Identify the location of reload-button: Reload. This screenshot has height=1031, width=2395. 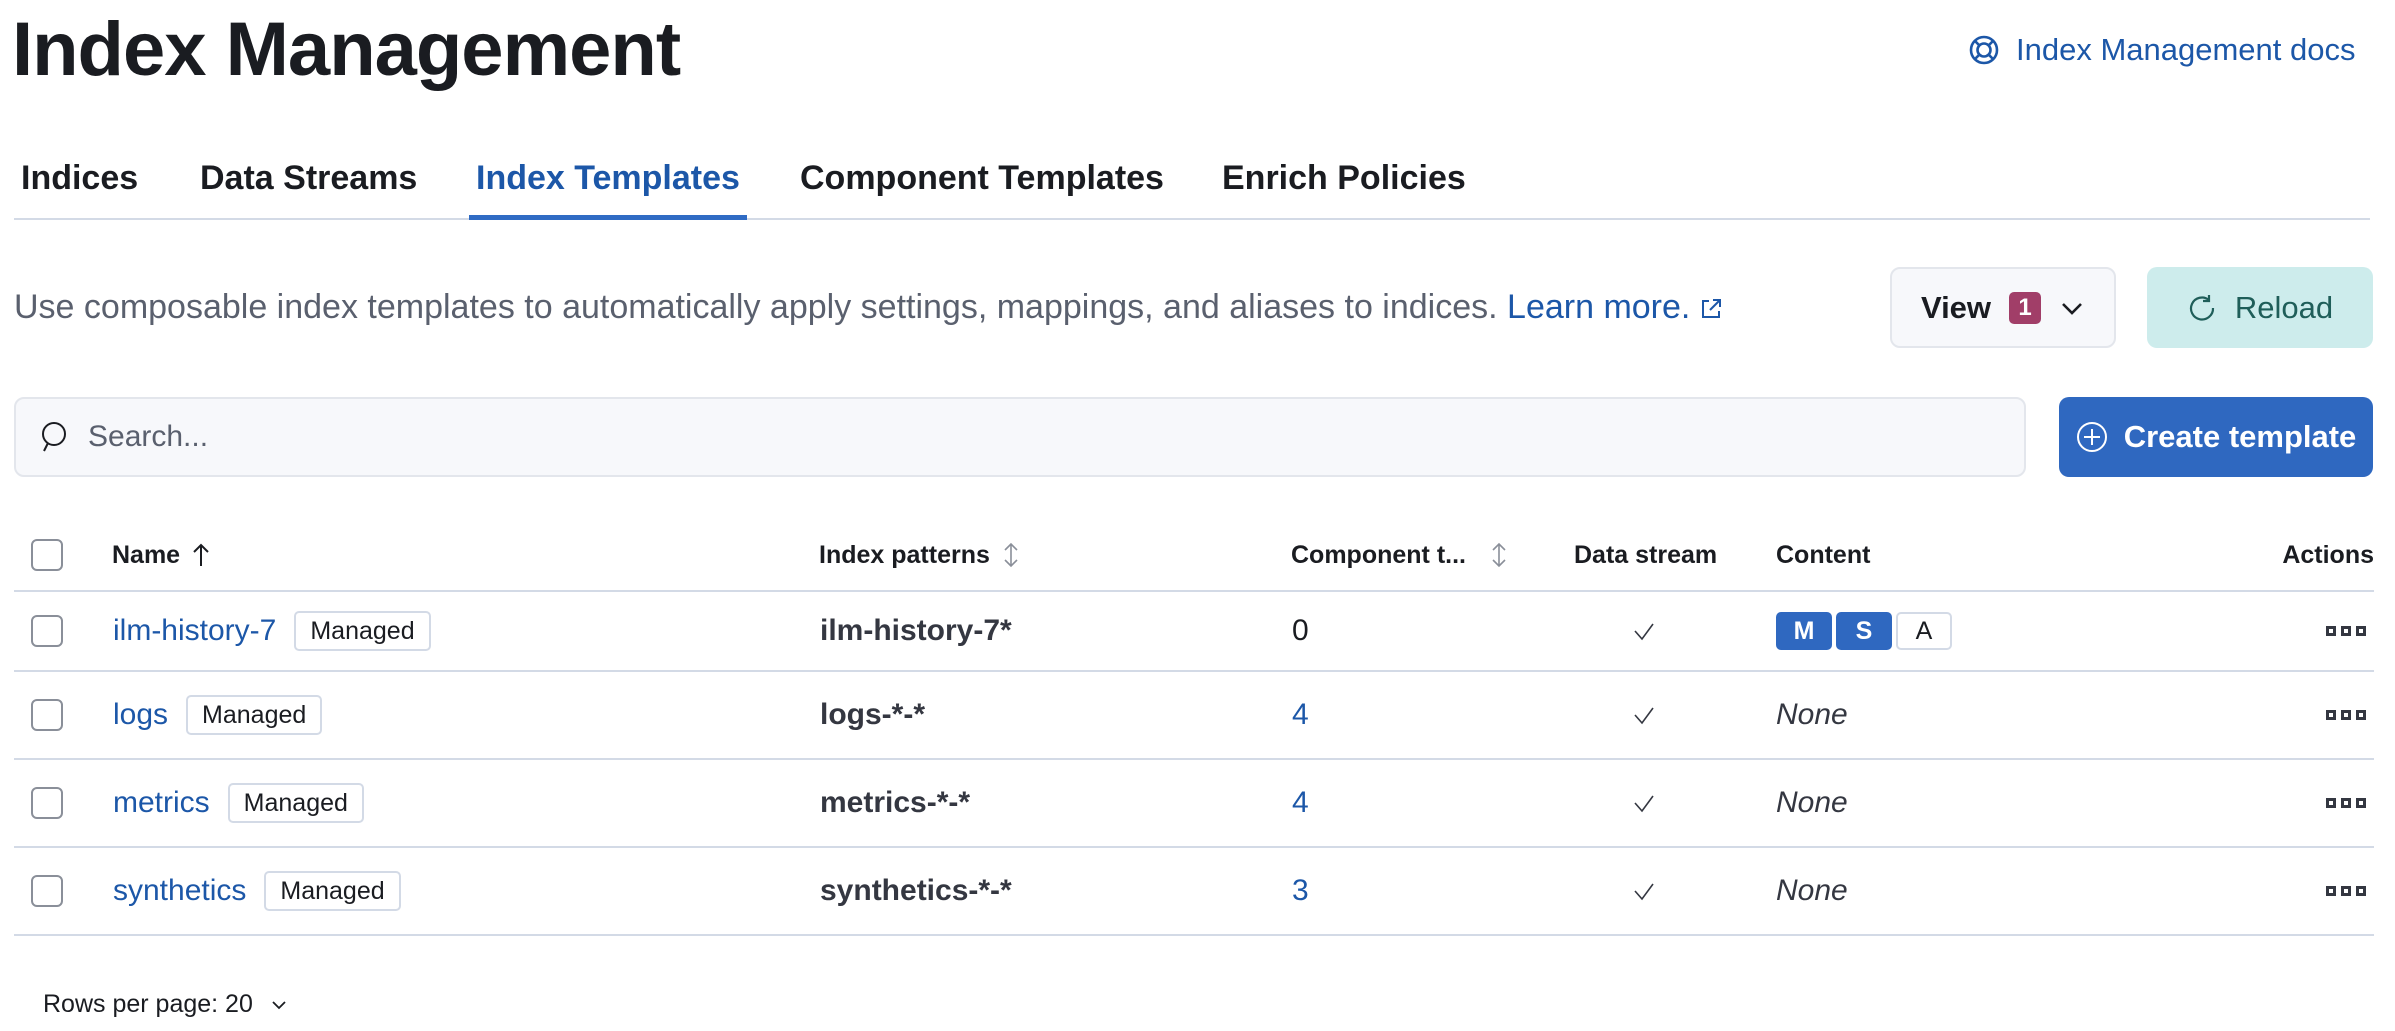
(2260, 307).